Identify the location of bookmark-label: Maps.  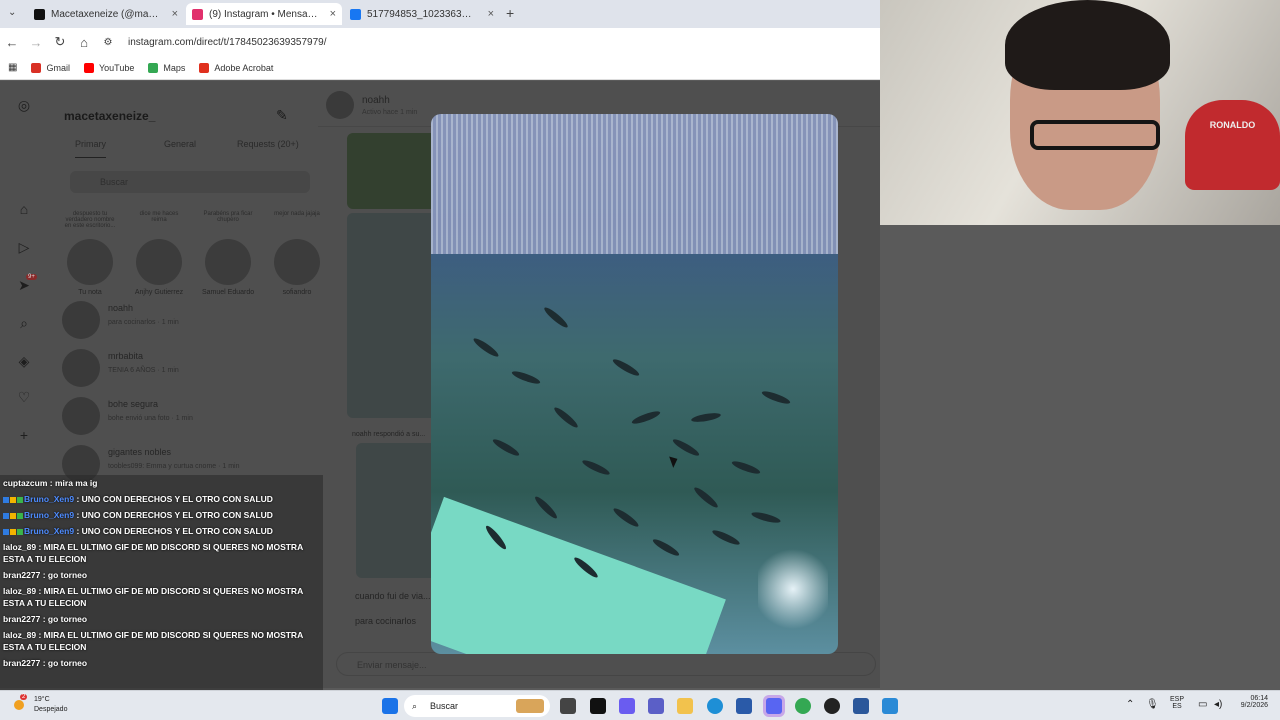
(174, 67).